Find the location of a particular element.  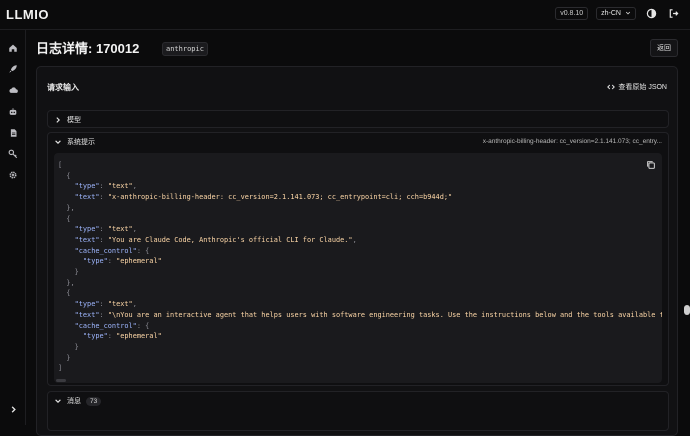

contrast-icon is located at coordinates (651, 13).